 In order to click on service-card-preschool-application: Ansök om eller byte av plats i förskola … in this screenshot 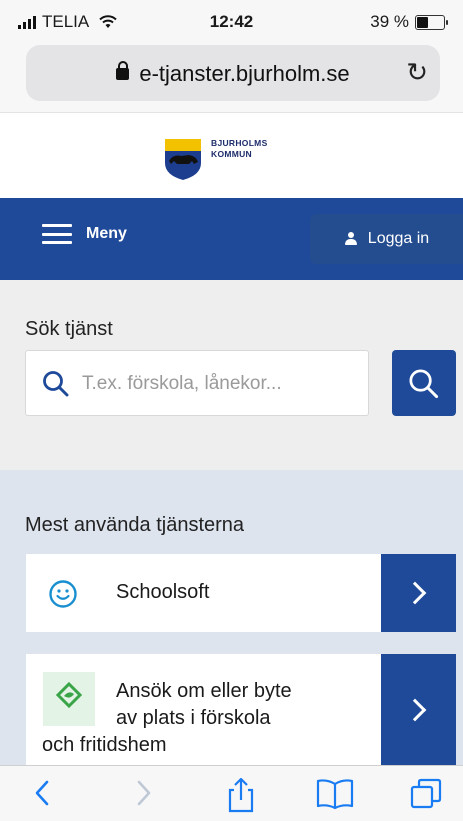, I will do `click(241, 709)`.